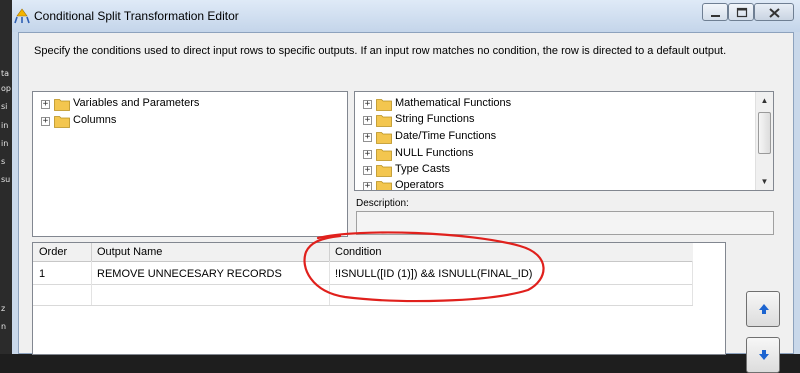  I want to click on row-divider, so click(363, 305).